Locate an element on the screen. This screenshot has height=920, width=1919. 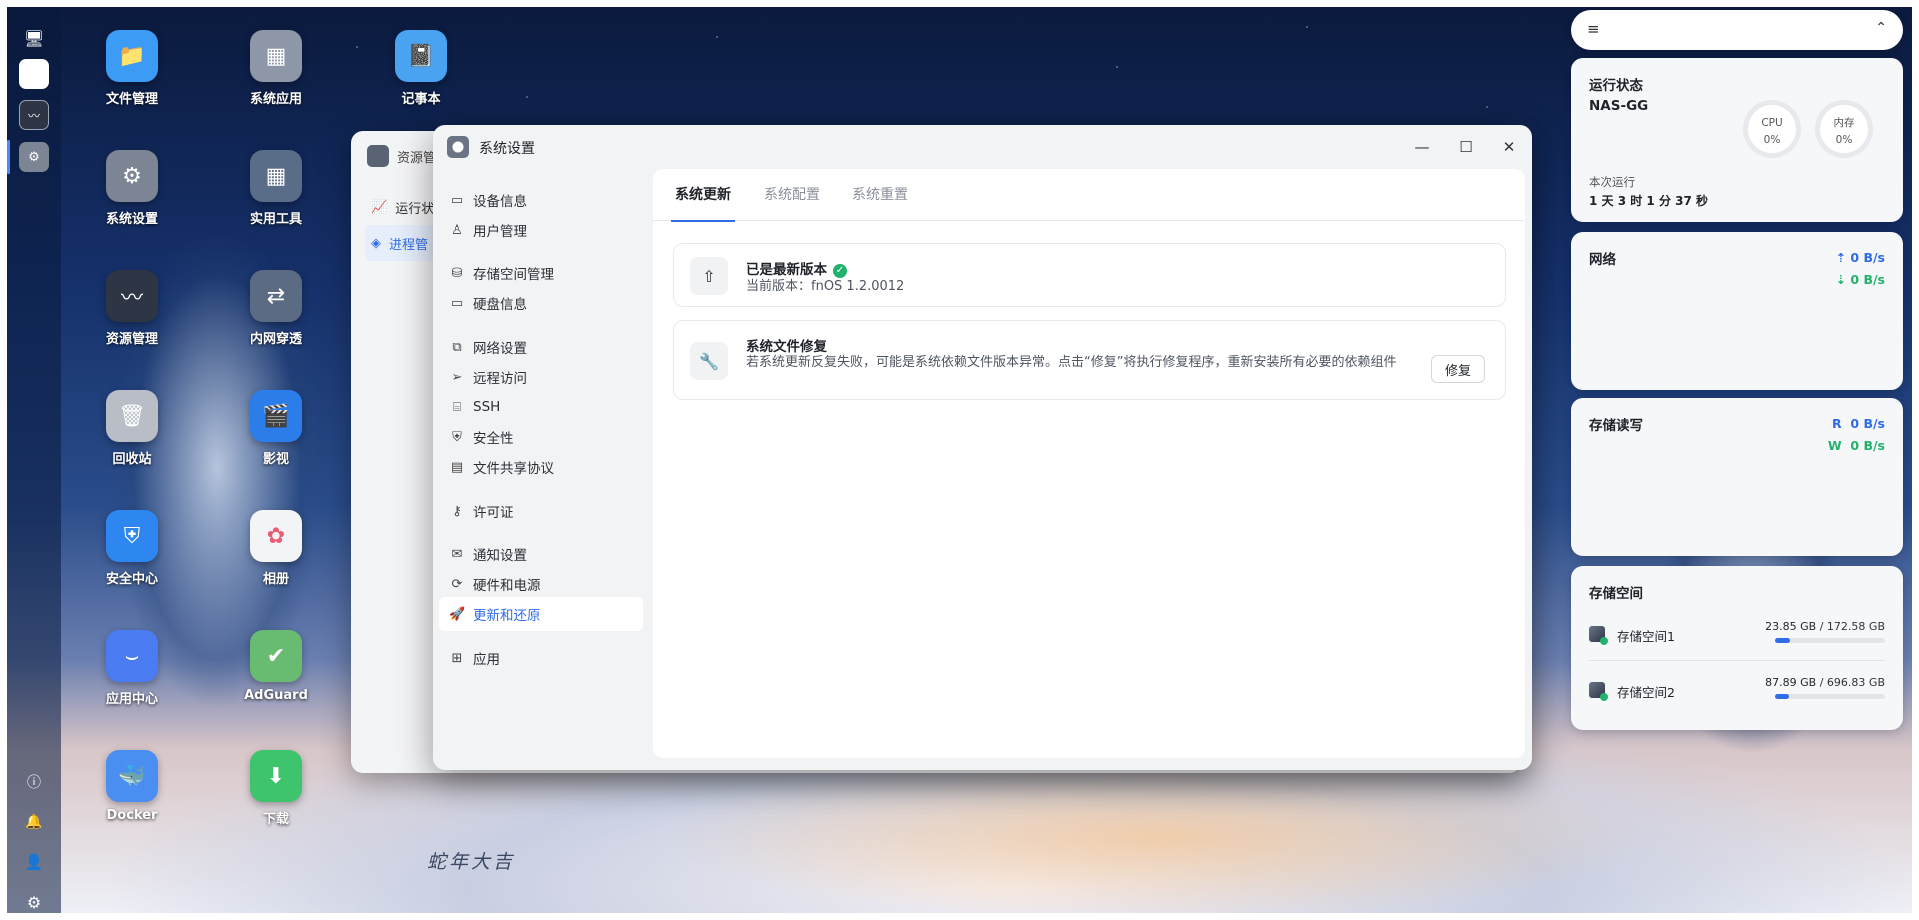
network-widget: 网络 ⇡ 0 B/s ⇣ 0 B/s is located at coordinates (1737, 311).